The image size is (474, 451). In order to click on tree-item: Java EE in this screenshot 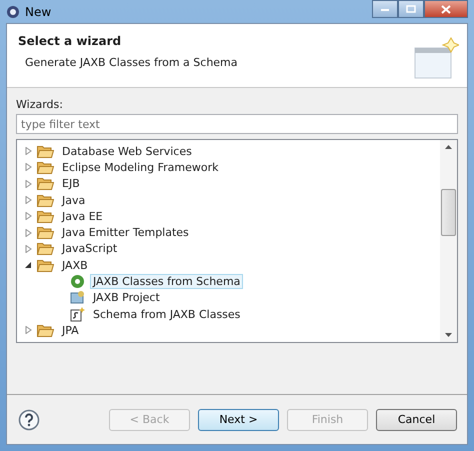, I will do `click(82, 216)`.